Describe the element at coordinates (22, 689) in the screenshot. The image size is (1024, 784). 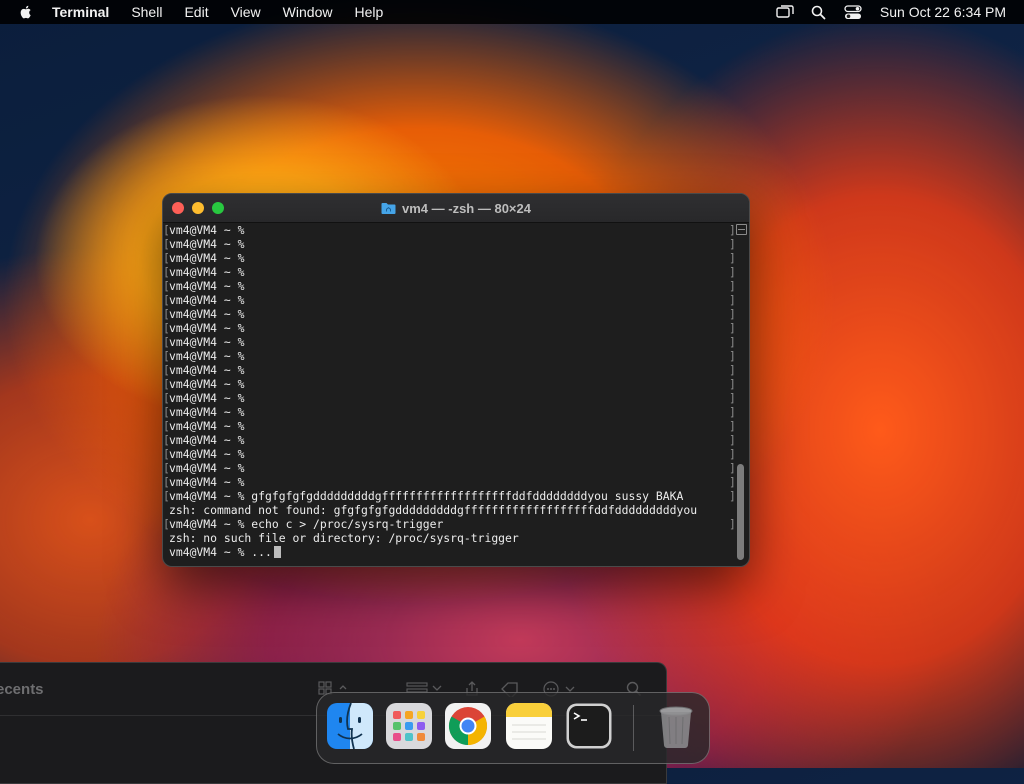
I see `background-window-title: ecents` at that location.